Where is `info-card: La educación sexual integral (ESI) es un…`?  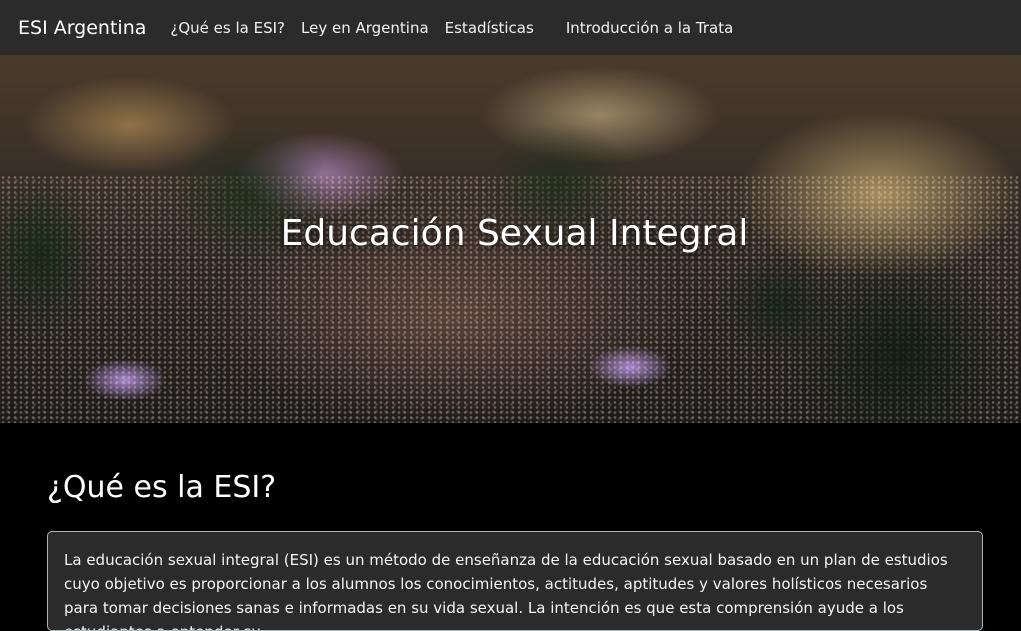
info-card: La educación sexual integral (ESI) es un… is located at coordinates (515, 581).